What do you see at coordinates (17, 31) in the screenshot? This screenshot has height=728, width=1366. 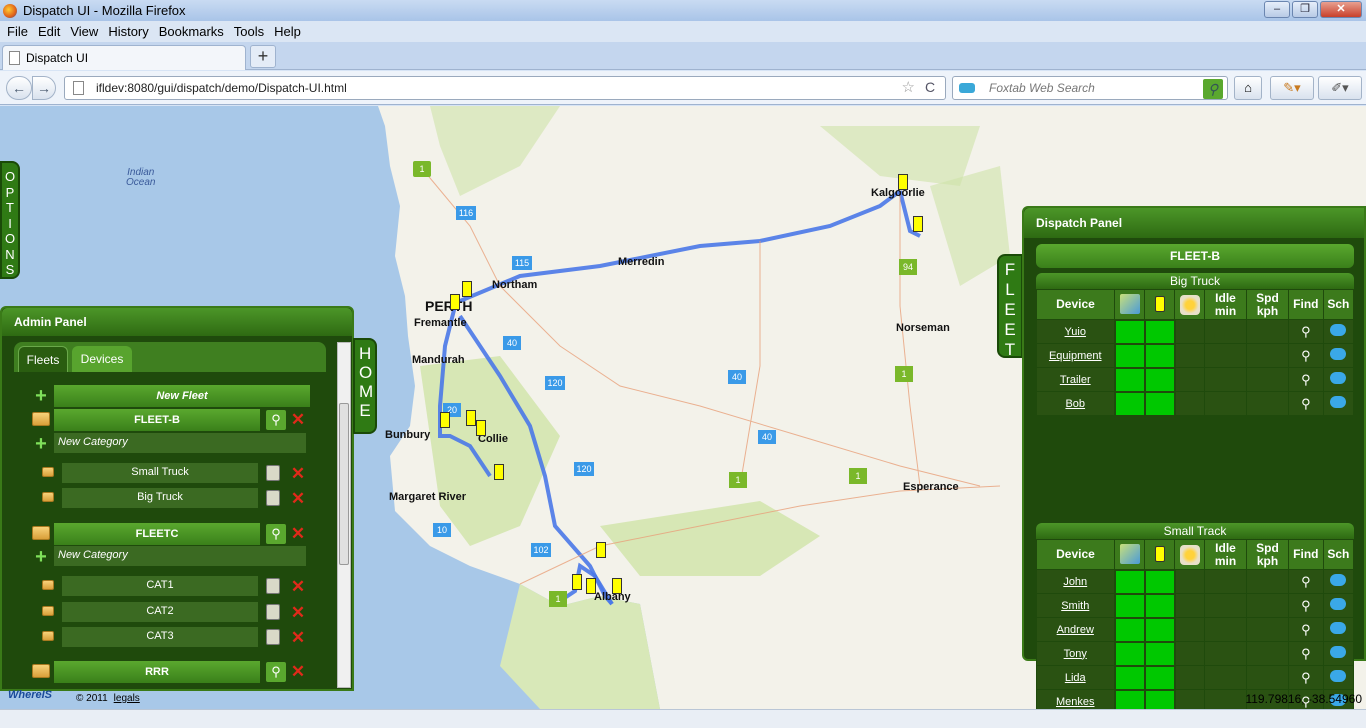 I see `menu-file: File` at bounding box center [17, 31].